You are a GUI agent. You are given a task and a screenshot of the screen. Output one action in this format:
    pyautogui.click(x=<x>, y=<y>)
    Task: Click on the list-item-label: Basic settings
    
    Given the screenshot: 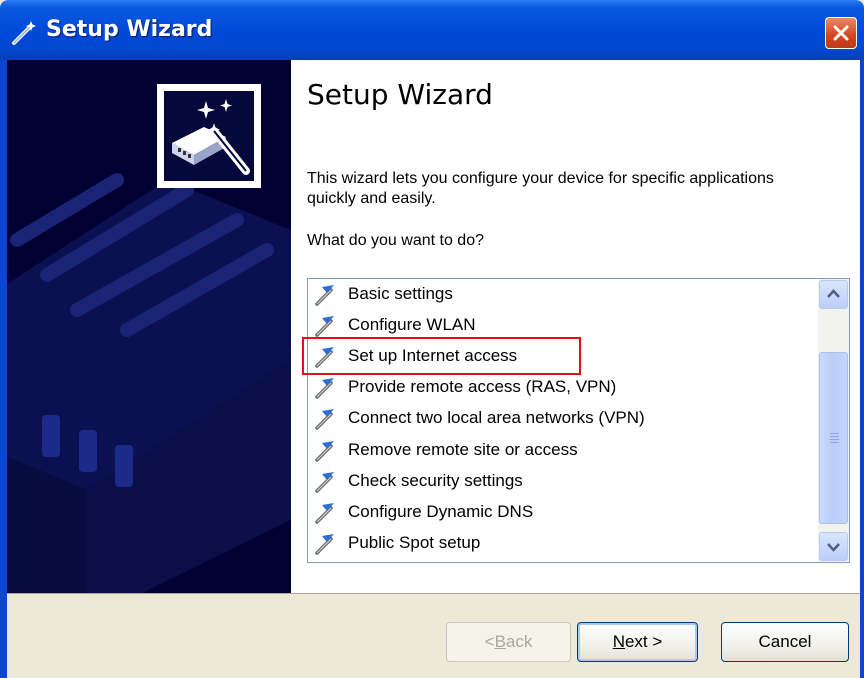 What is the action you would take?
    pyautogui.click(x=400, y=293)
    